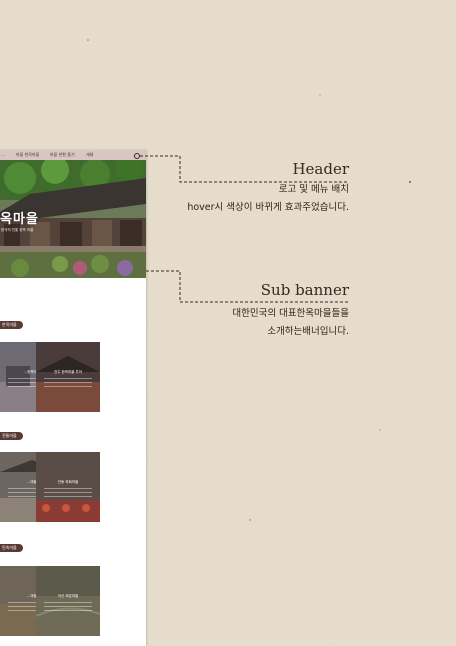 This screenshot has width=456, height=646. Describe the element at coordinates (268, 207) in the screenshot. I see `header-desc-line: hover시 색상이 바뀌게 효과주었습니다.` at that location.